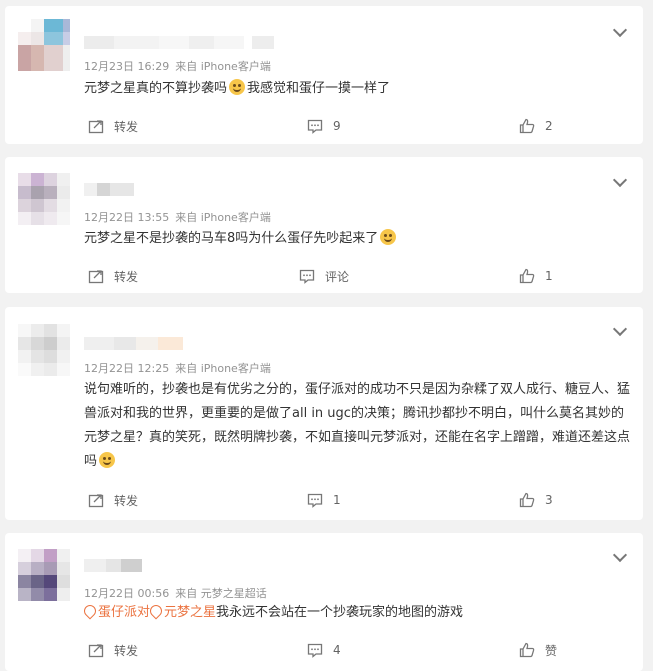  I want to click on comment-meta: 12月22日 12:25 来自 iPhone客户端, so click(177, 368).